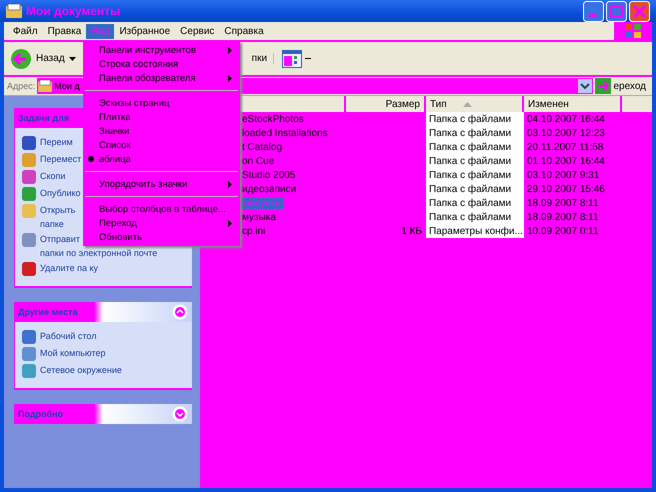  What do you see at coordinates (467, 104) in the screenshot?
I see `sort-arrow-icon` at bounding box center [467, 104].